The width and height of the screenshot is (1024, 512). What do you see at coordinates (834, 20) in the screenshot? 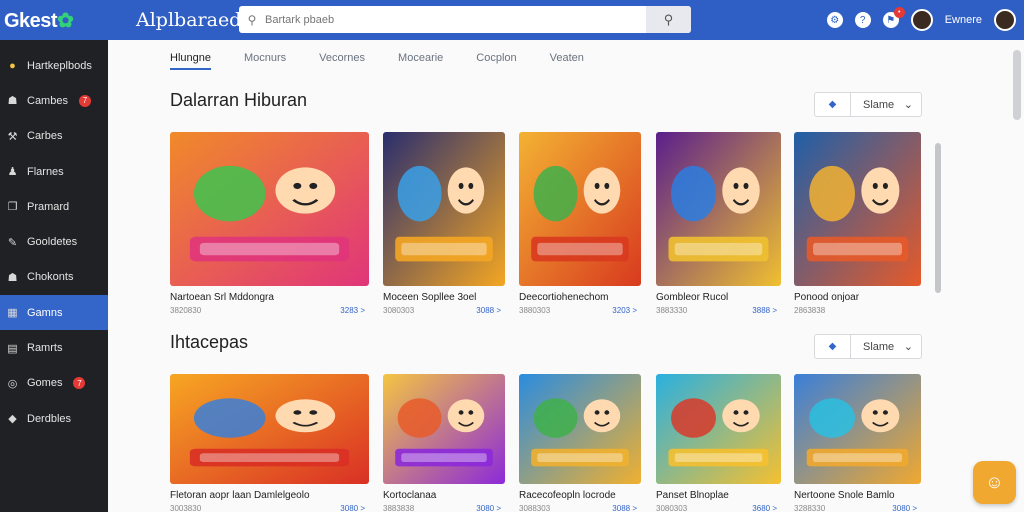
I see `settings-icon: ⚙` at bounding box center [834, 20].